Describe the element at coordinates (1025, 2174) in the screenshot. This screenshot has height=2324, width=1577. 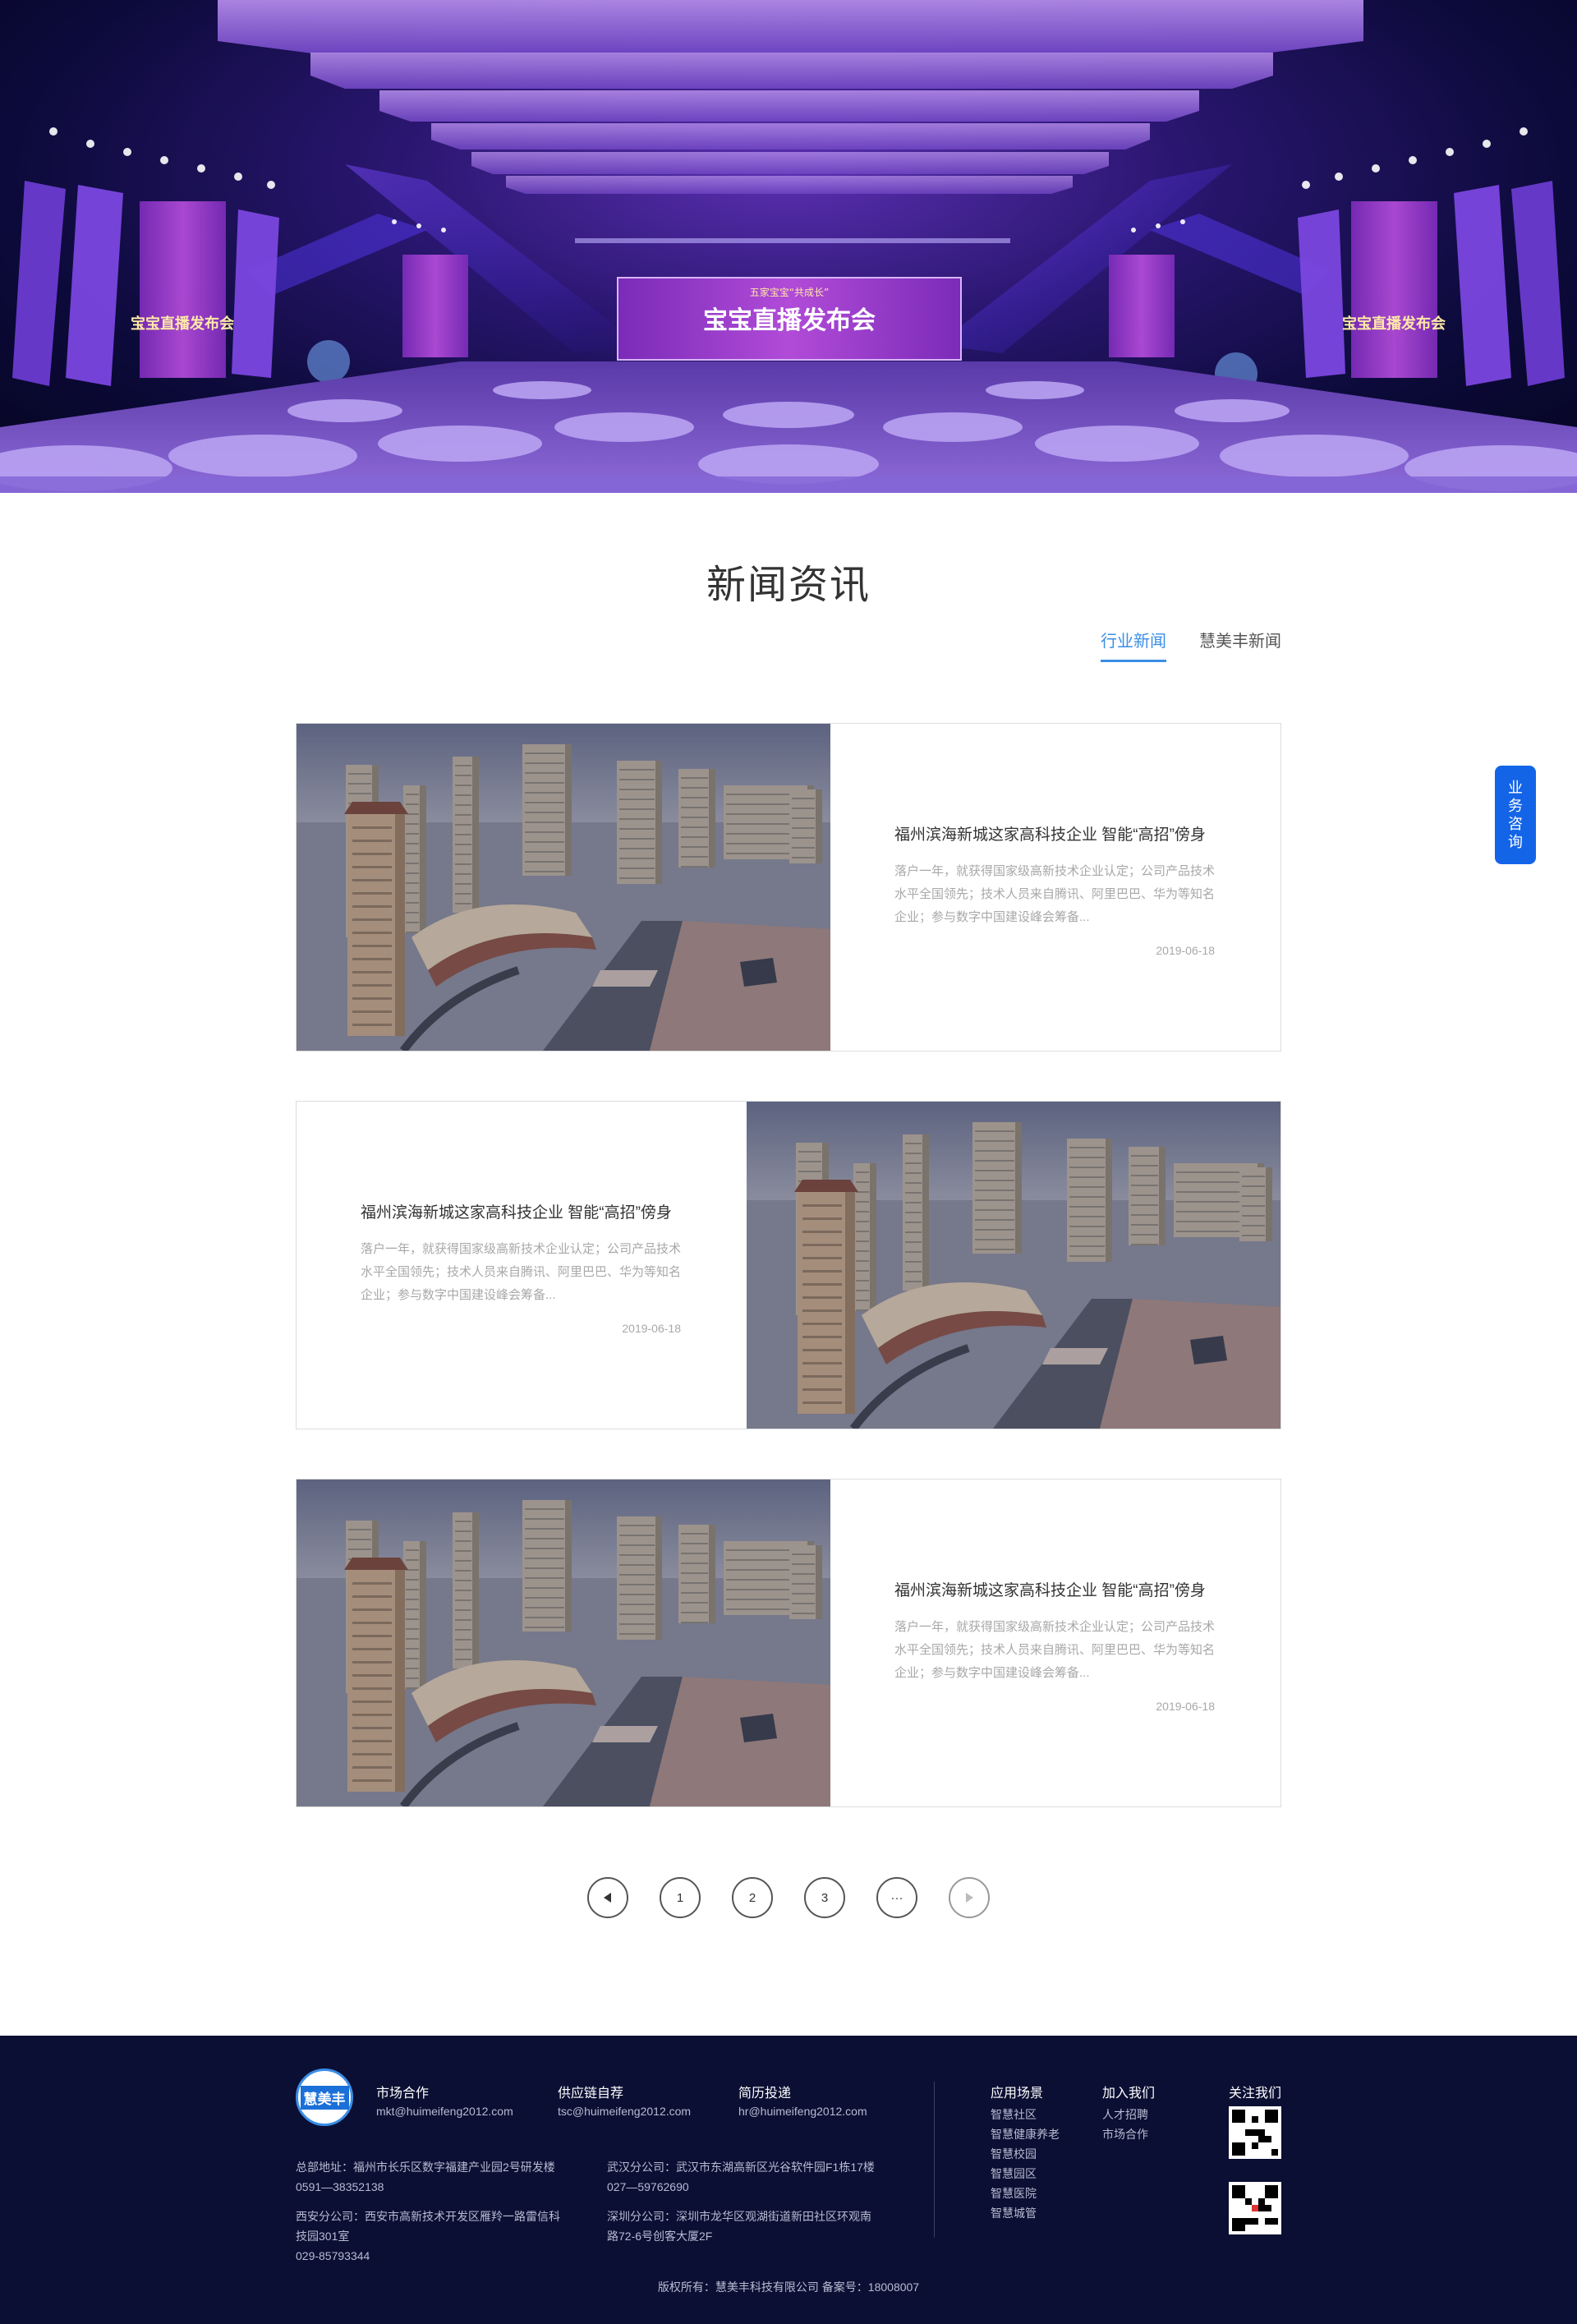
I see `scene-link: 智慧园区` at that location.